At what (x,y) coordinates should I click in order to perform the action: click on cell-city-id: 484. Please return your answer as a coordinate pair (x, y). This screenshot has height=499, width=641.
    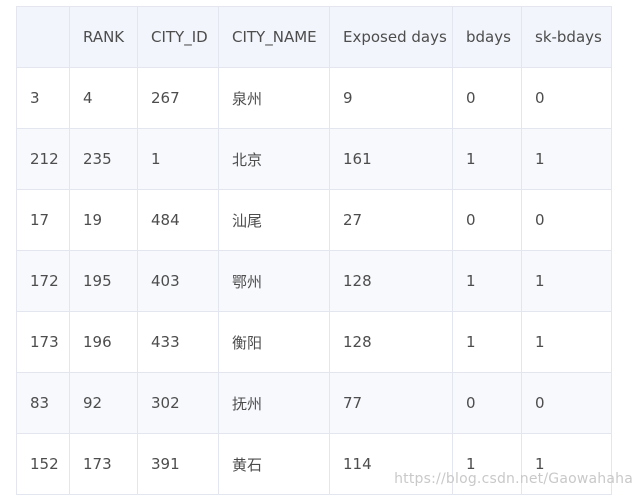
    Looking at the image, I should click on (178, 220).